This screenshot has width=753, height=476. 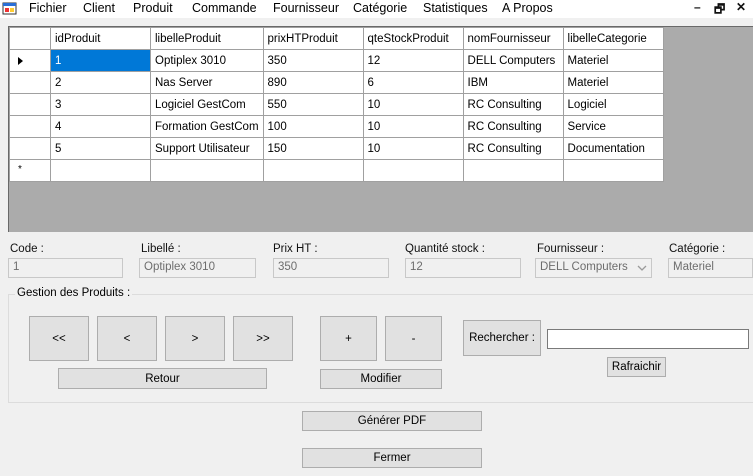 I want to click on menu-fournisseur: Fournisseur, so click(x=306, y=8).